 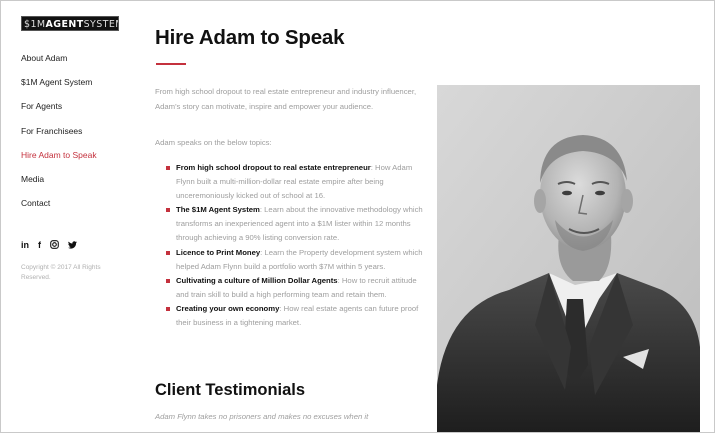 I want to click on linkedin-icon: in, so click(x=25, y=245).